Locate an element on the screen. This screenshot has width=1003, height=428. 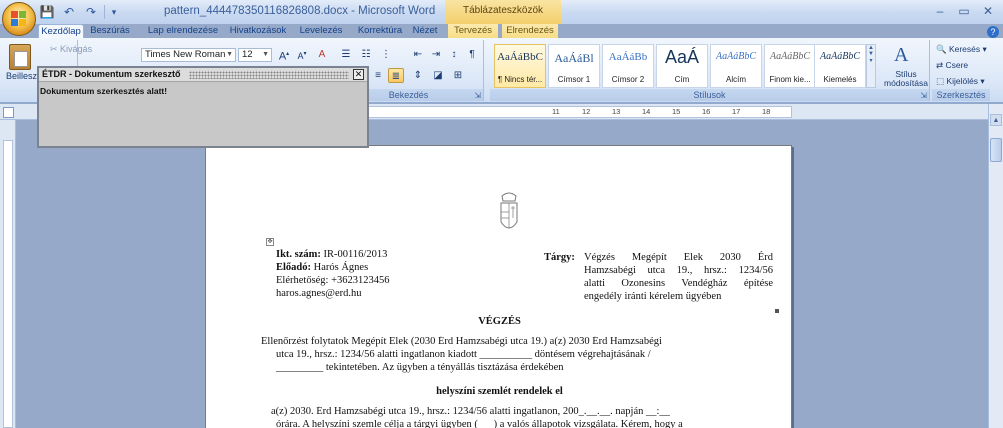
targy-label: Tárgy: is located at coordinates (559, 257).